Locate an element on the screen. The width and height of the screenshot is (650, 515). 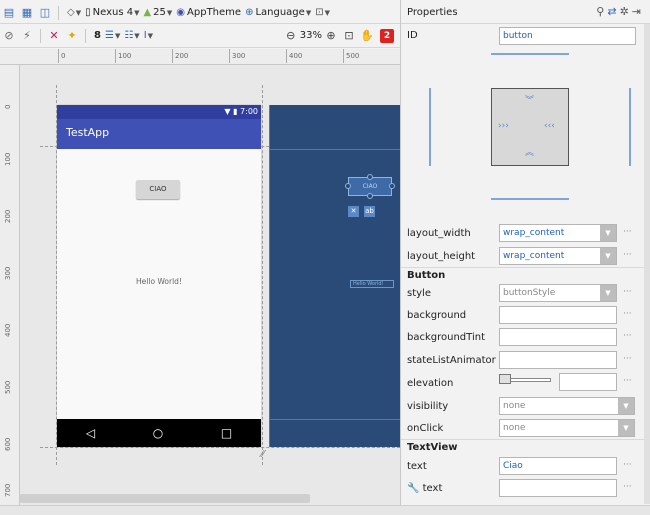
baseline-icon: ab is located at coordinates (369, 211).